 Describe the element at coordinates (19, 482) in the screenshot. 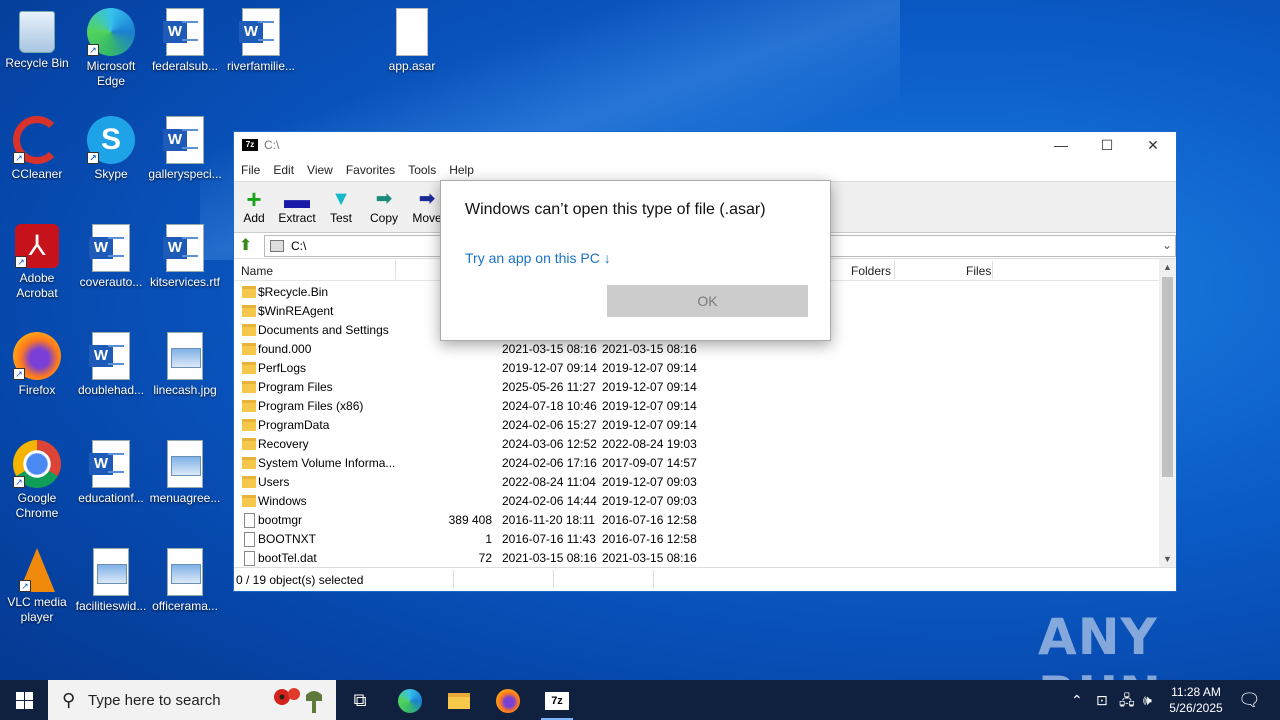

I see `shortcut-arrow-icon: ↗` at that location.